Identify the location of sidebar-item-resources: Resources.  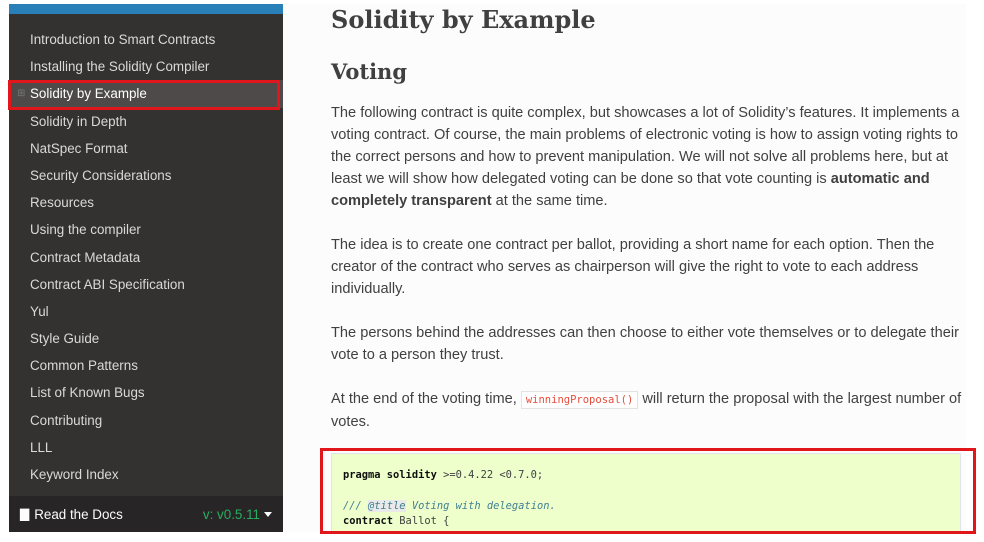
(146, 202).